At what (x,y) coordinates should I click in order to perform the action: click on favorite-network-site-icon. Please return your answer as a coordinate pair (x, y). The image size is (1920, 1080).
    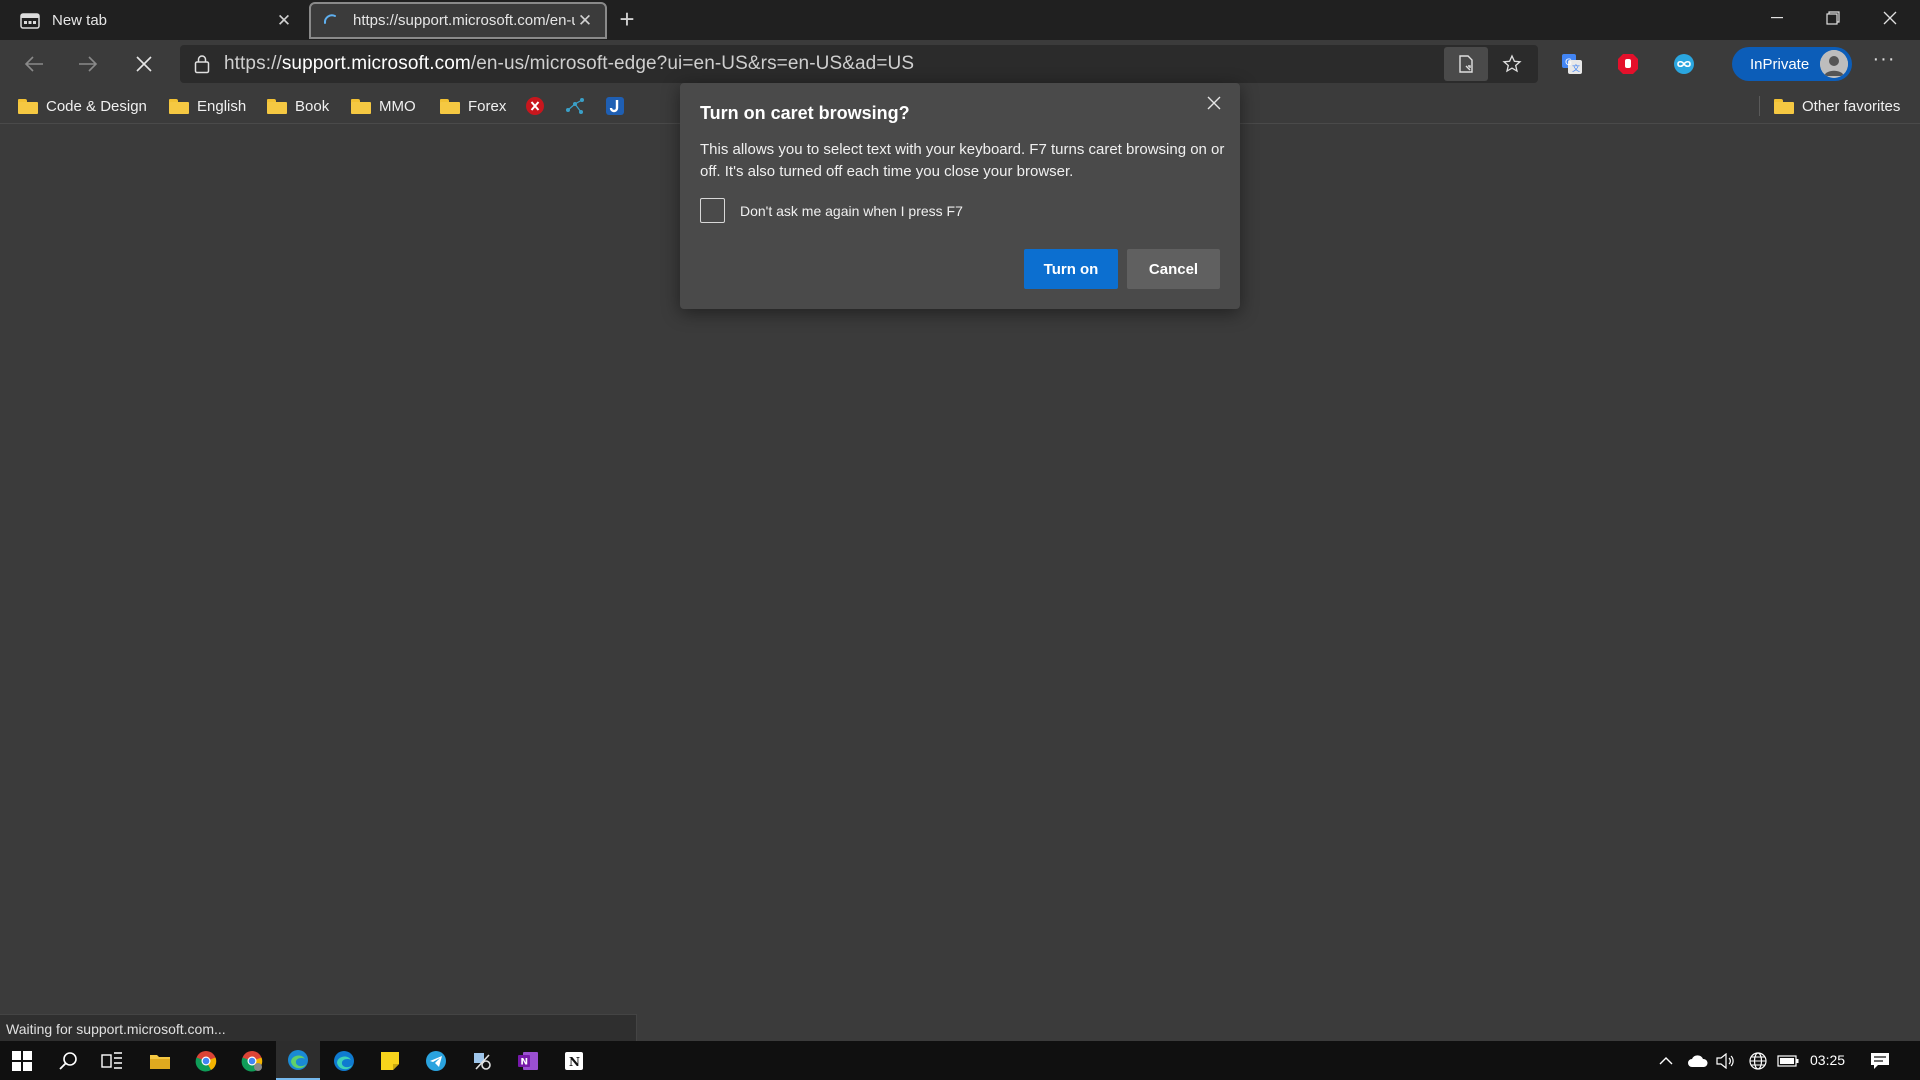
    Looking at the image, I should click on (575, 106).